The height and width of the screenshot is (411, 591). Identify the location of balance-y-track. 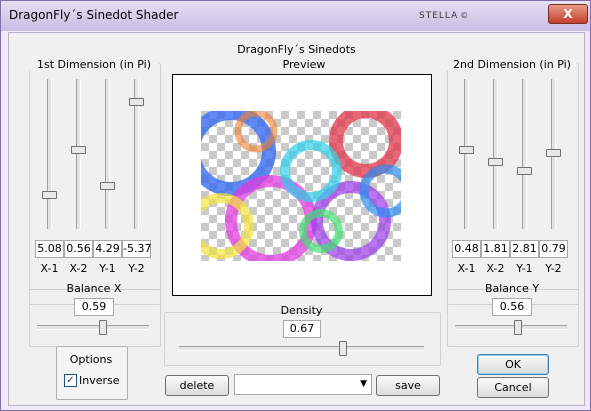
(511, 327).